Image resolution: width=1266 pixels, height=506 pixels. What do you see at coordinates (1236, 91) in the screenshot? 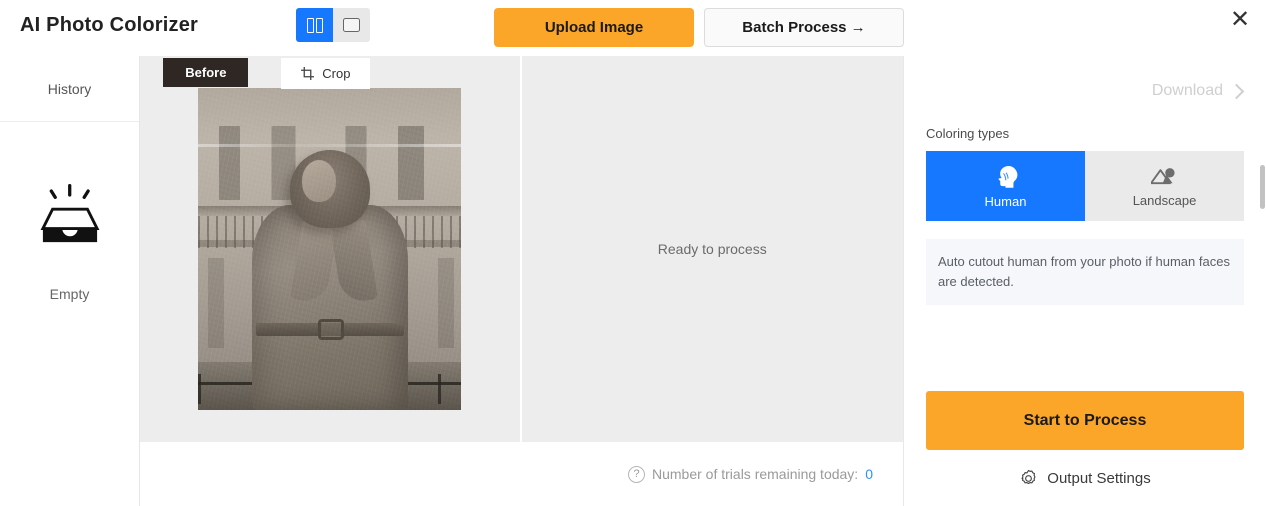
I see `chevron-right-icon` at bounding box center [1236, 91].